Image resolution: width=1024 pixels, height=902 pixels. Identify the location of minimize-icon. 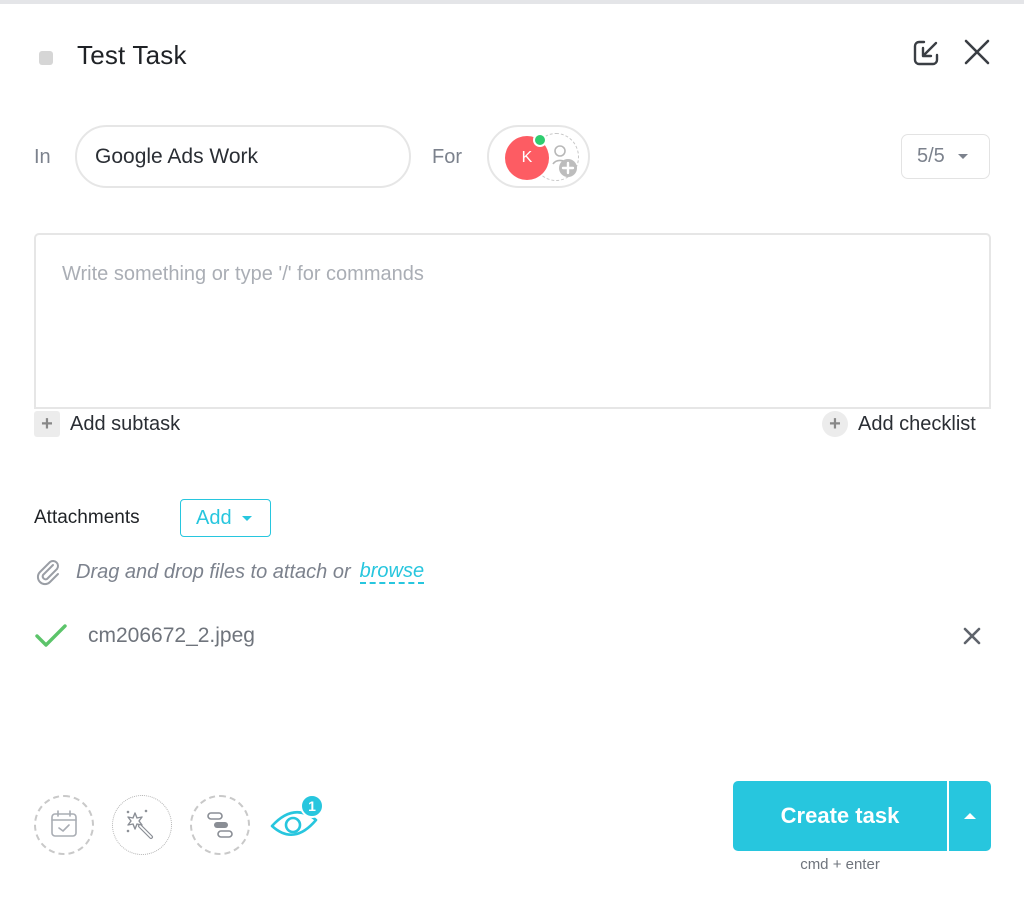
(926, 53).